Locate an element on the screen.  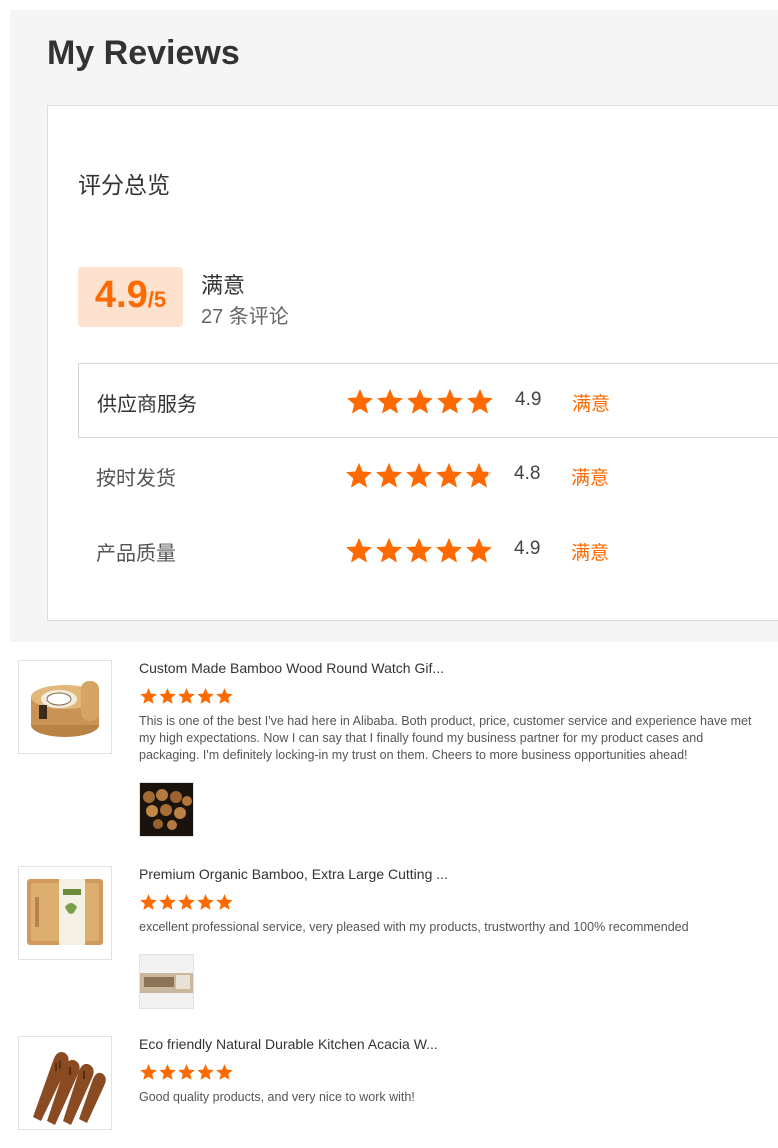
rating-row-name: 供应商服务 is located at coordinates (147, 405).